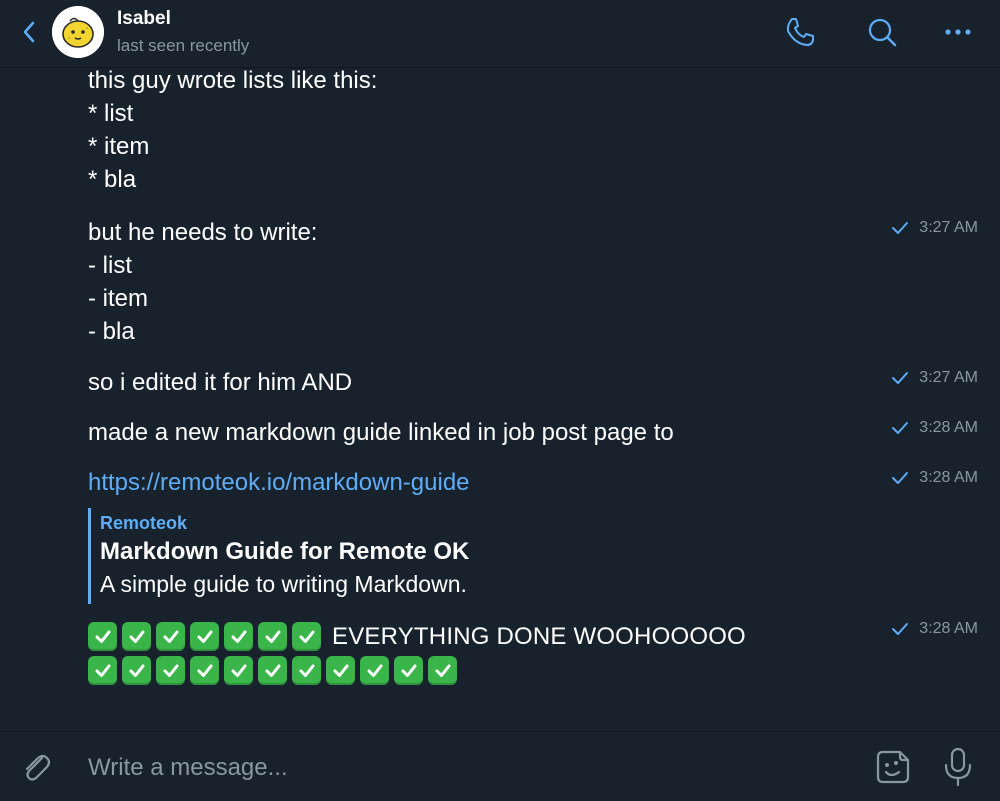  What do you see at coordinates (220, 382) in the screenshot?
I see `message-text: so i edited it for him AND` at bounding box center [220, 382].